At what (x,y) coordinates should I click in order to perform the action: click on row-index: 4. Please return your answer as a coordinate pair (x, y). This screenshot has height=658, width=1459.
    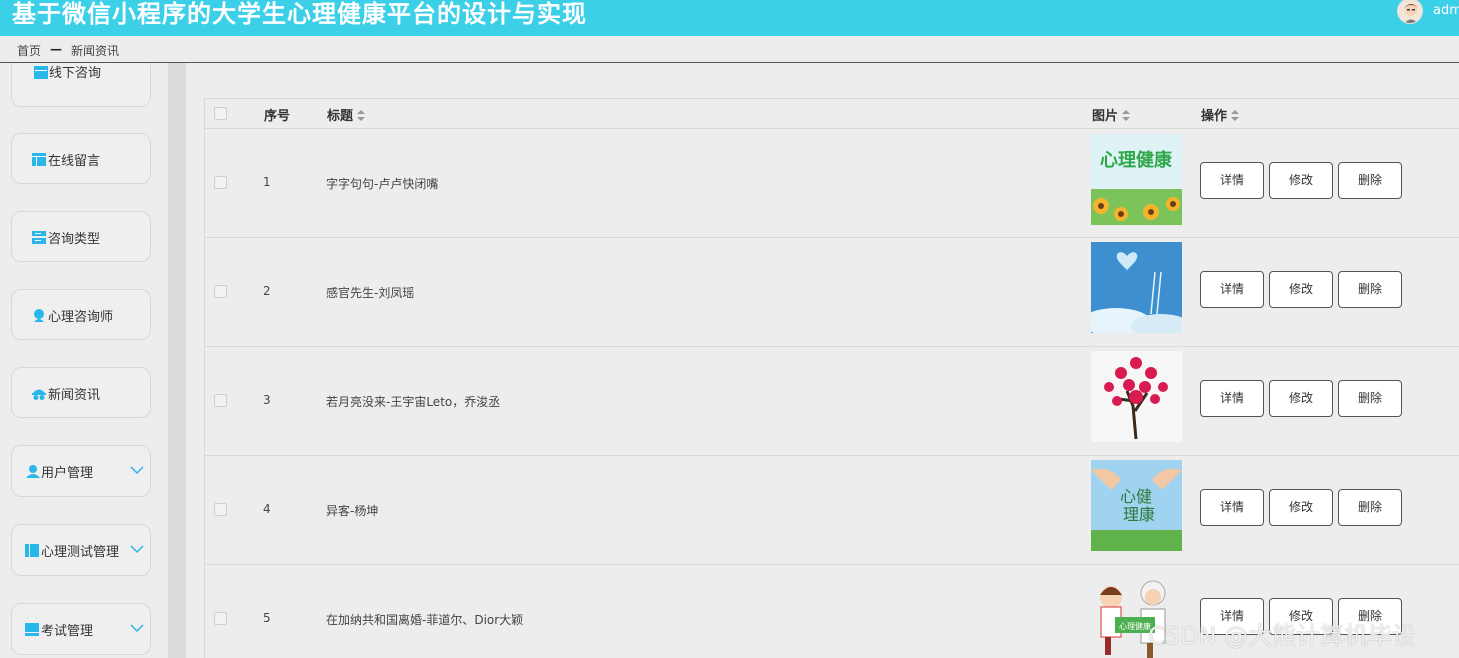
    Looking at the image, I should click on (267, 509).